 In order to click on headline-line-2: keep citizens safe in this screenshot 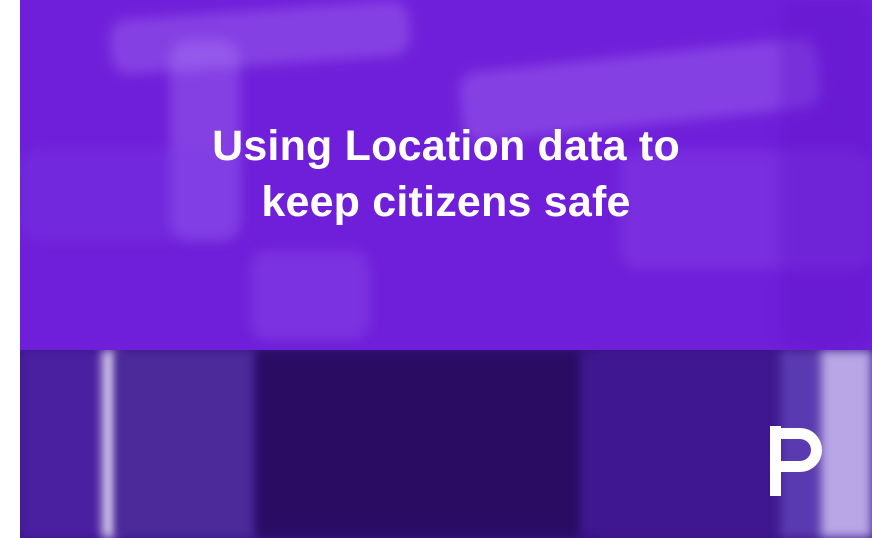, I will do `click(446, 202)`.